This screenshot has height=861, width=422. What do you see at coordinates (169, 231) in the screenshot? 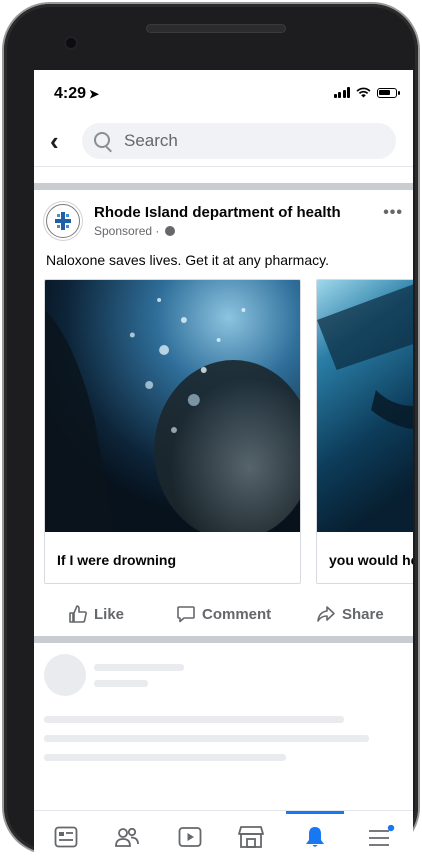
I see `globe-icon` at bounding box center [169, 231].